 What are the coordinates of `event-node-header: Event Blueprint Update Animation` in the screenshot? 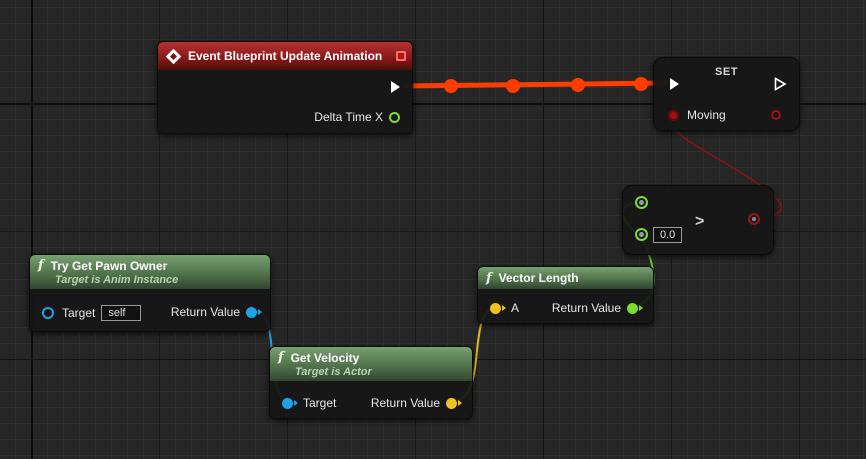 It's located at (285, 56).